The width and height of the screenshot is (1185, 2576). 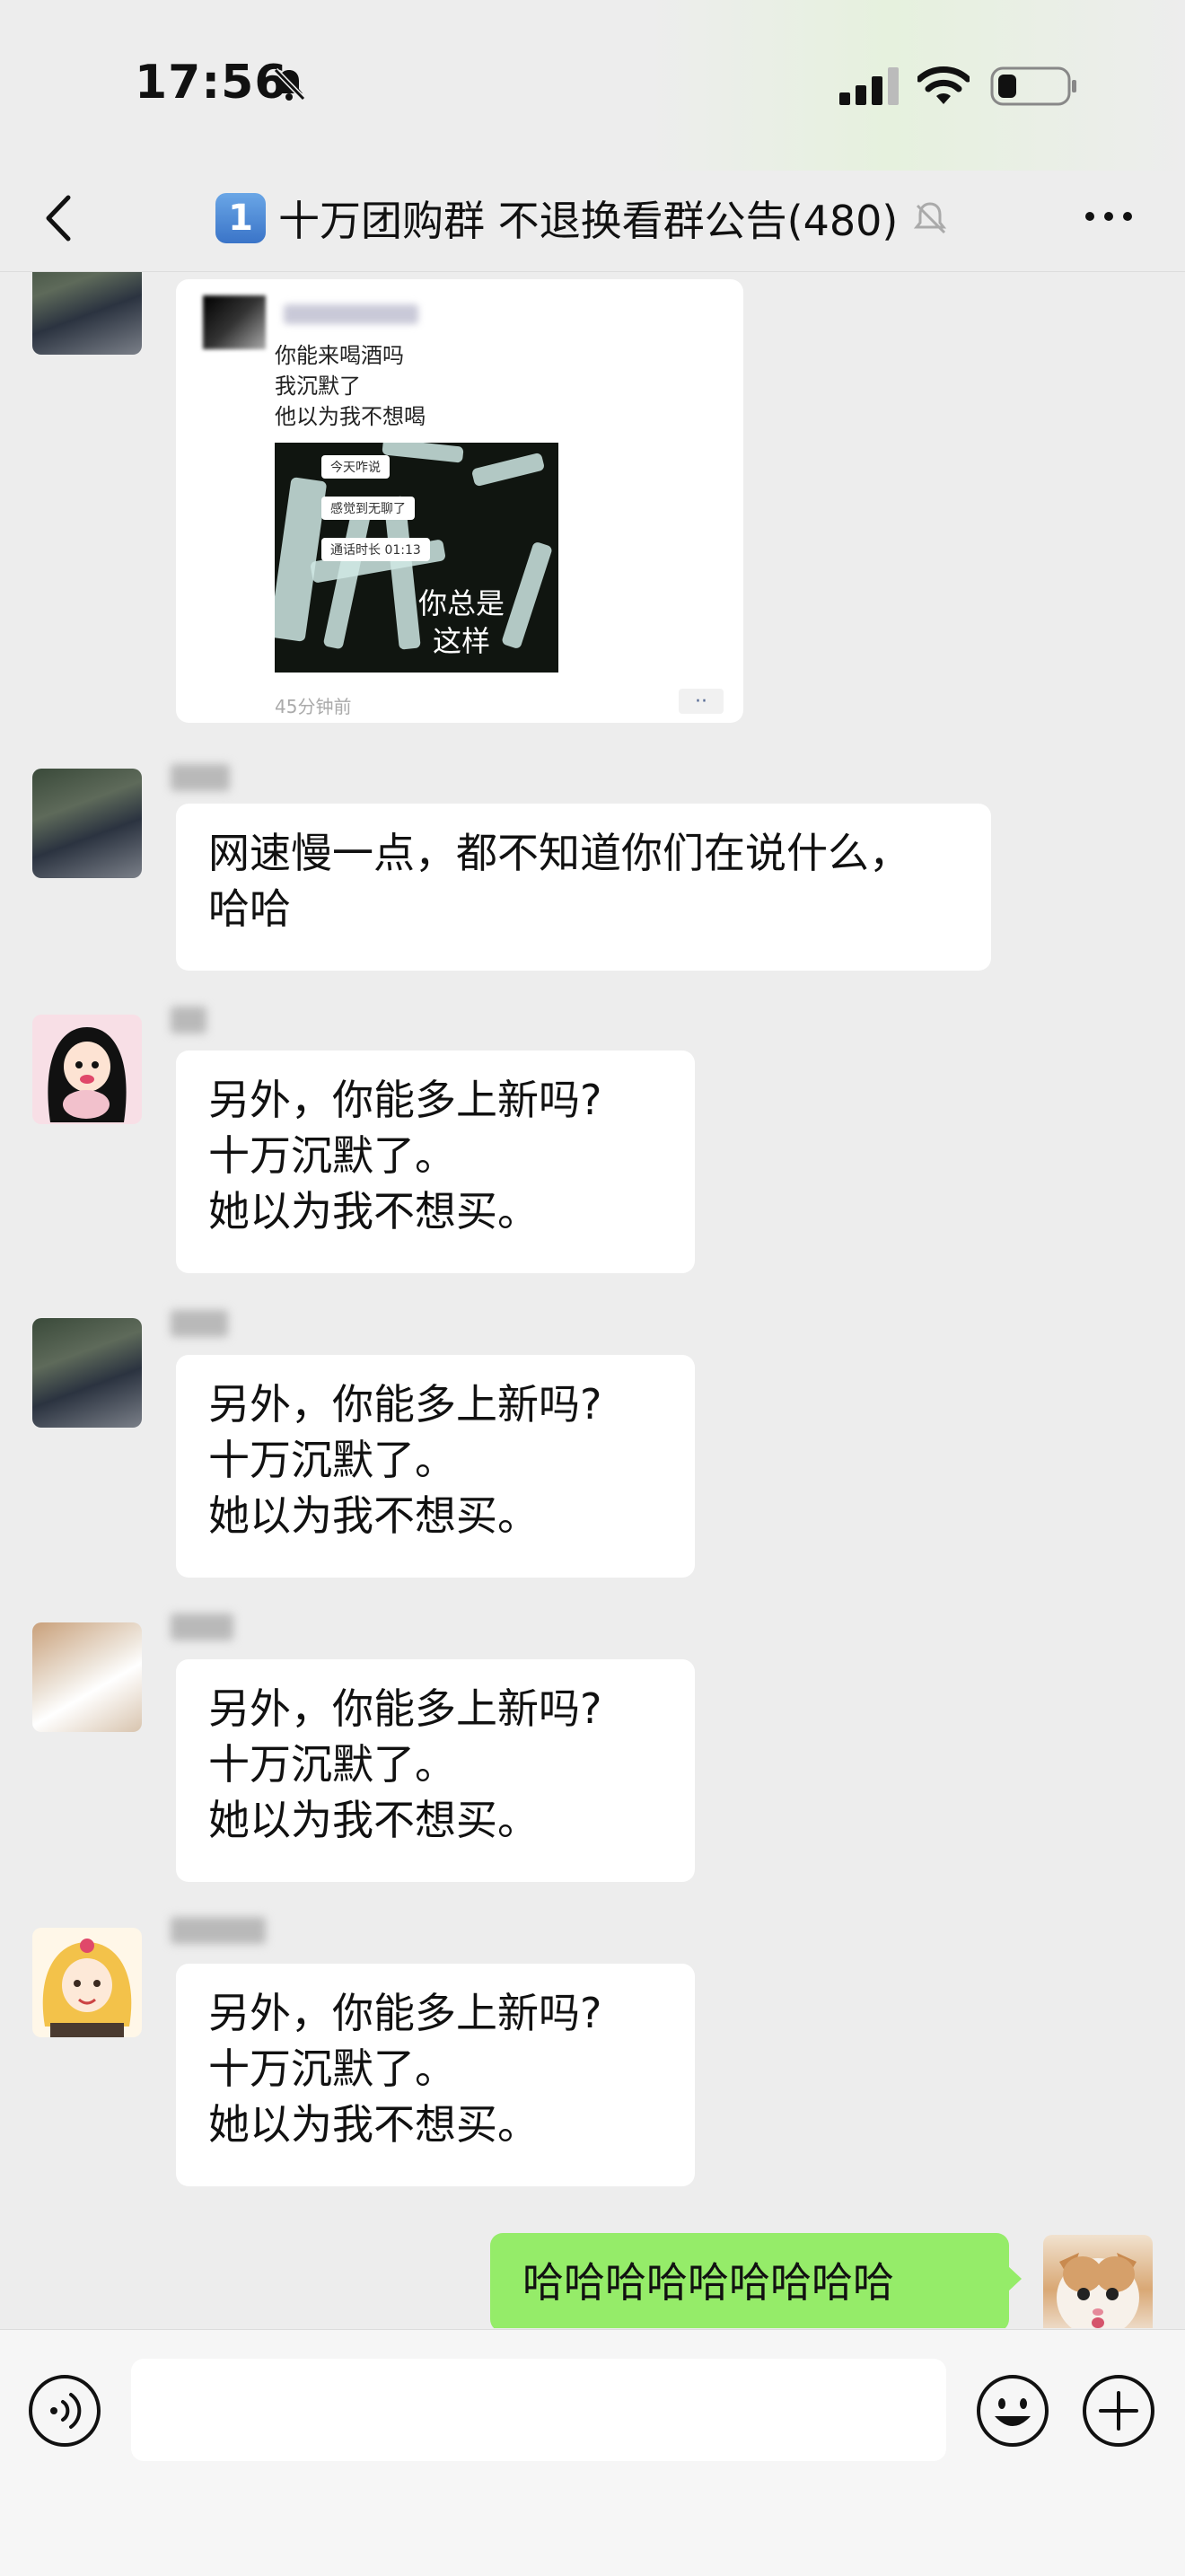 I want to click on input-bar, so click(x=592, y=2452).